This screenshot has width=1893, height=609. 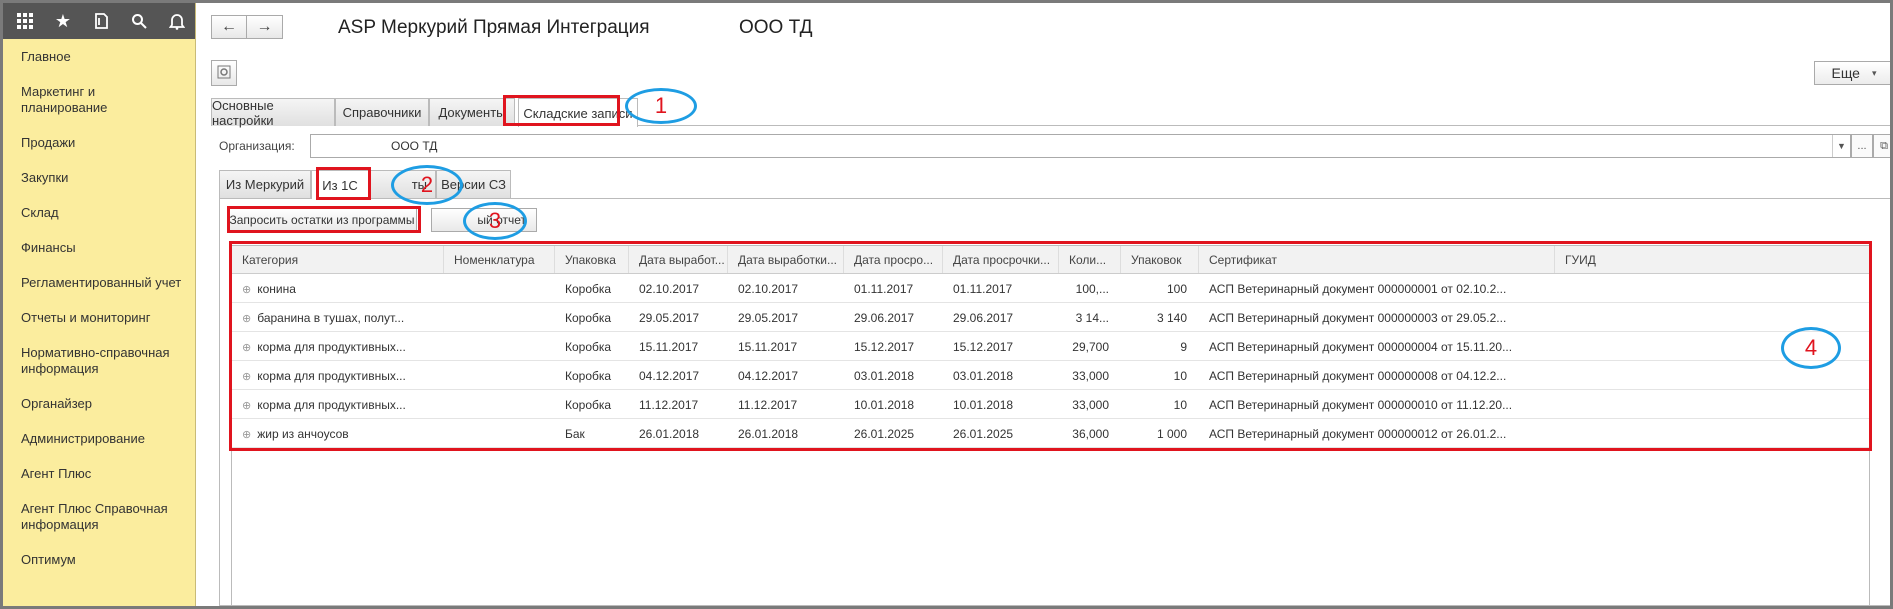 I want to click on sidebar-item-reference-info: Нормативно-справочная информация, so click(x=99, y=361).